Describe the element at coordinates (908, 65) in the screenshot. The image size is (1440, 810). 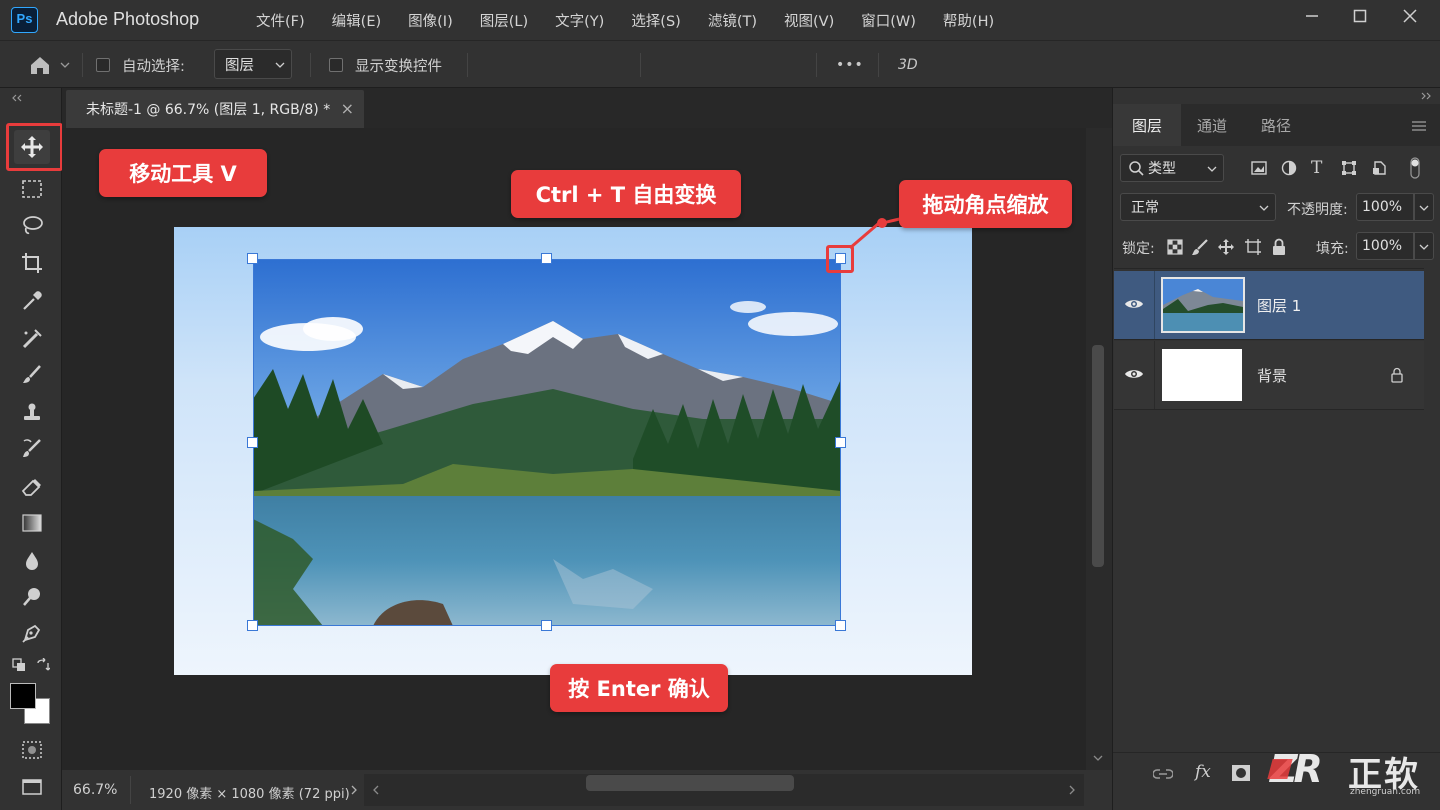
I see `3d-mode-label: 3D` at that location.